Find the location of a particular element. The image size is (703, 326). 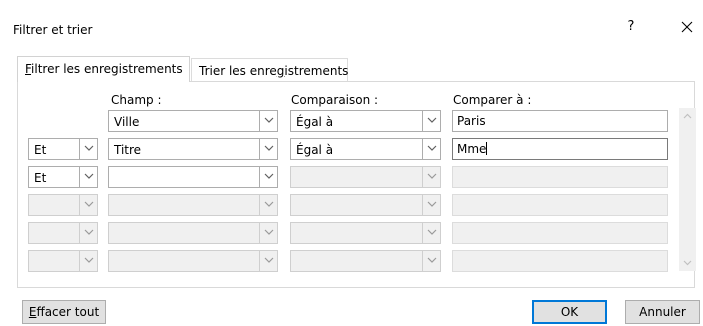

scroll-down-icon is located at coordinates (687, 262).